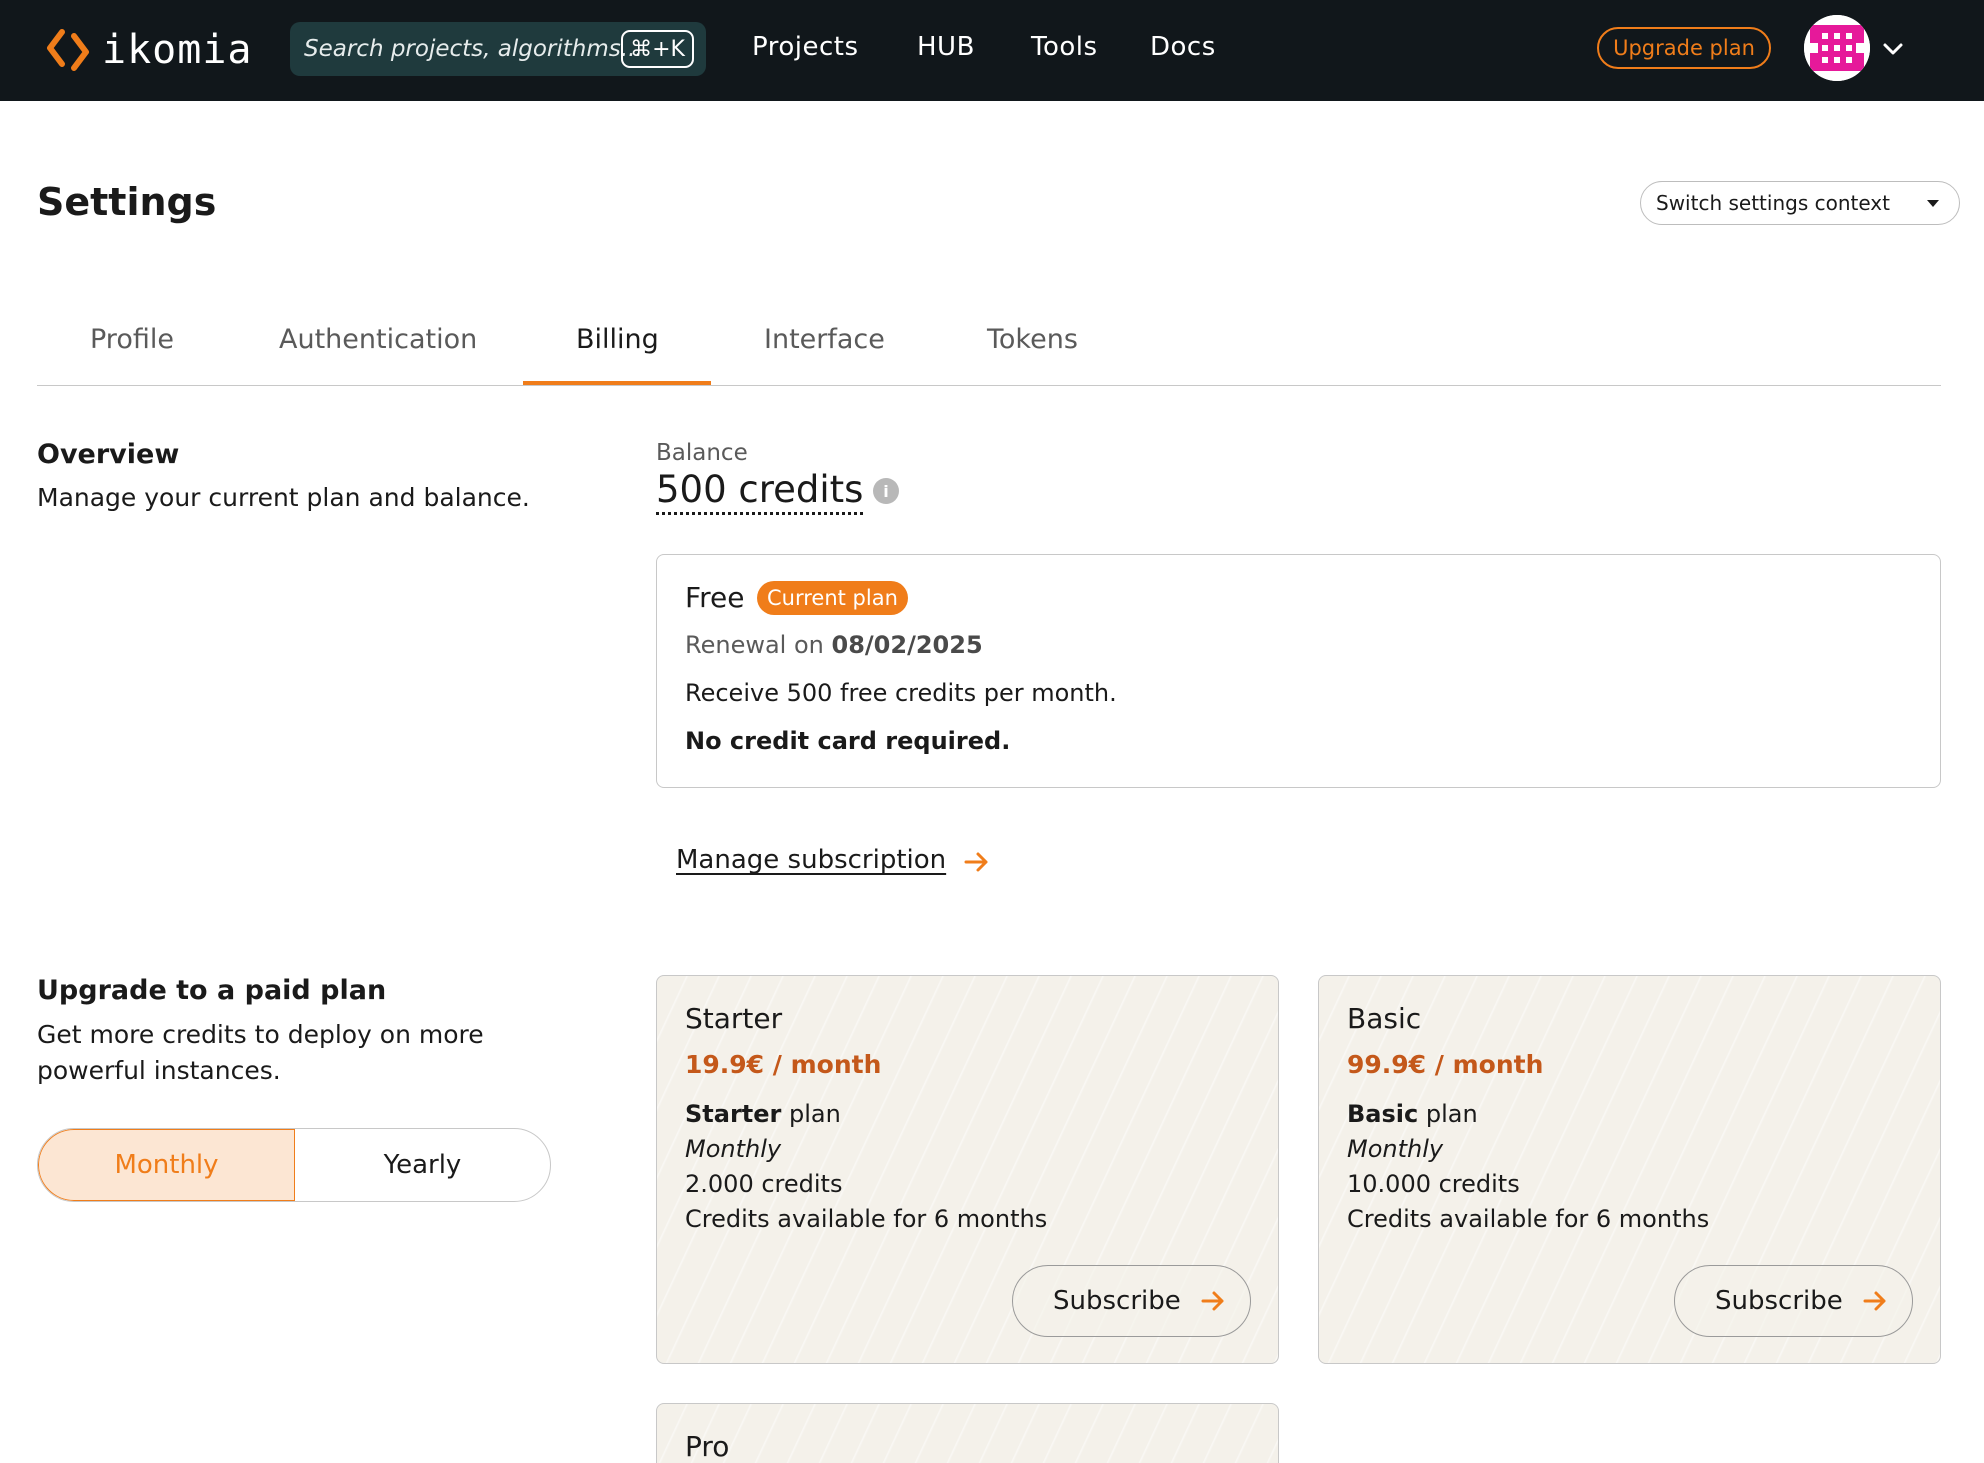 This screenshot has height=1463, width=1984. What do you see at coordinates (1384, 1018) in the screenshot?
I see `plan-name: Basic` at bounding box center [1384, 1018].